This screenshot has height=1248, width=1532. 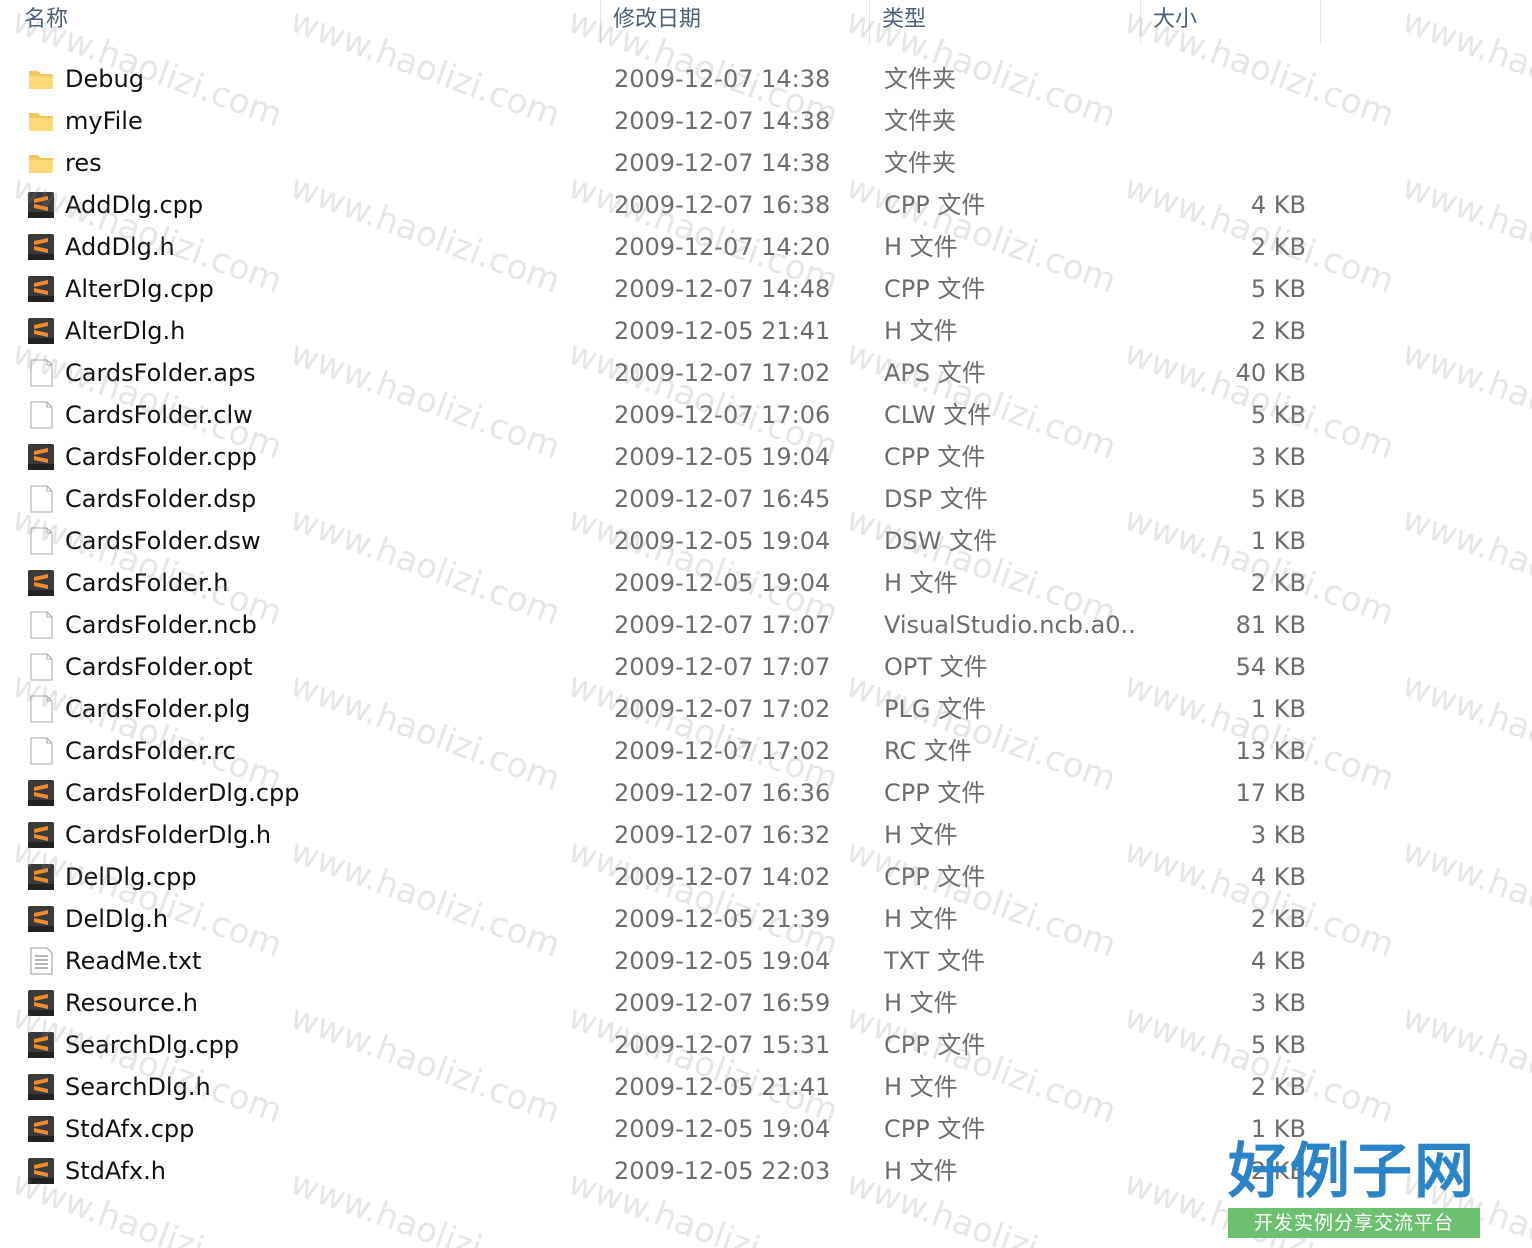 I want to click on file-row: AlterDlg.h 2009-12-05 21:41 H 文件 2 KB, so click(x=766, y=331).